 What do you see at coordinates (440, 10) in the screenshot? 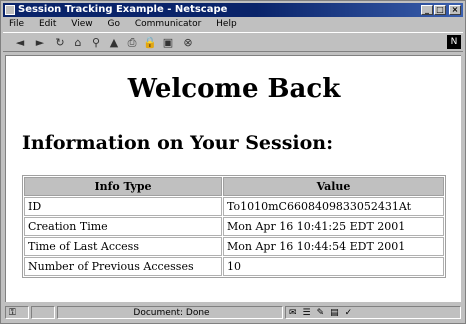
I see `maximize-button: □` at bounding box center [440, 10].